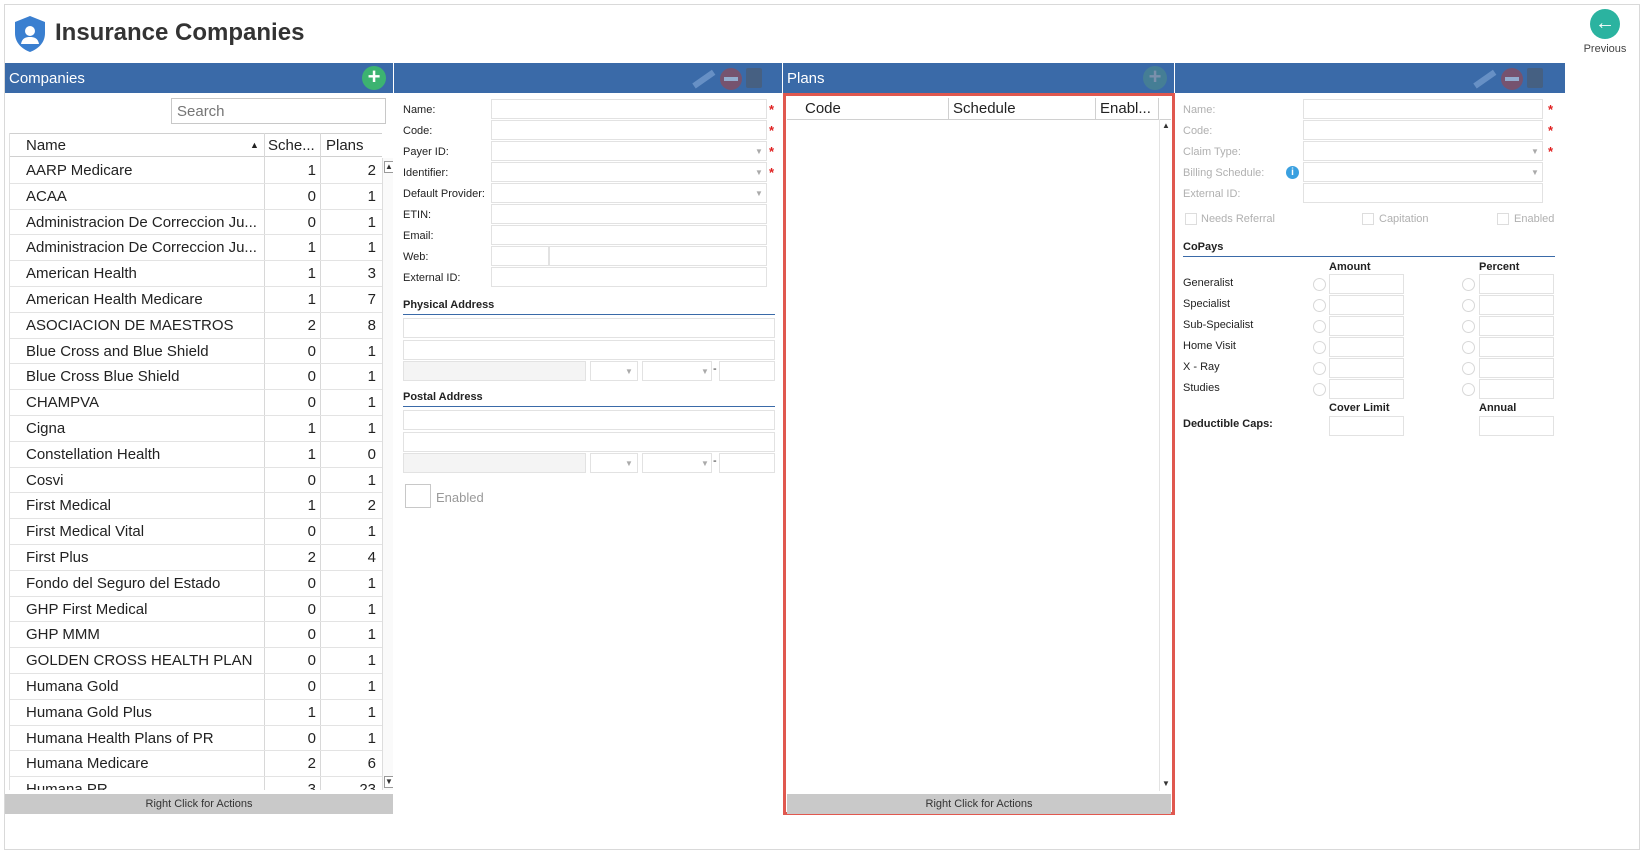 The width and height of the screenshot is (1644, 853). I want to click on cover-limit-field, so click(1366, 426).